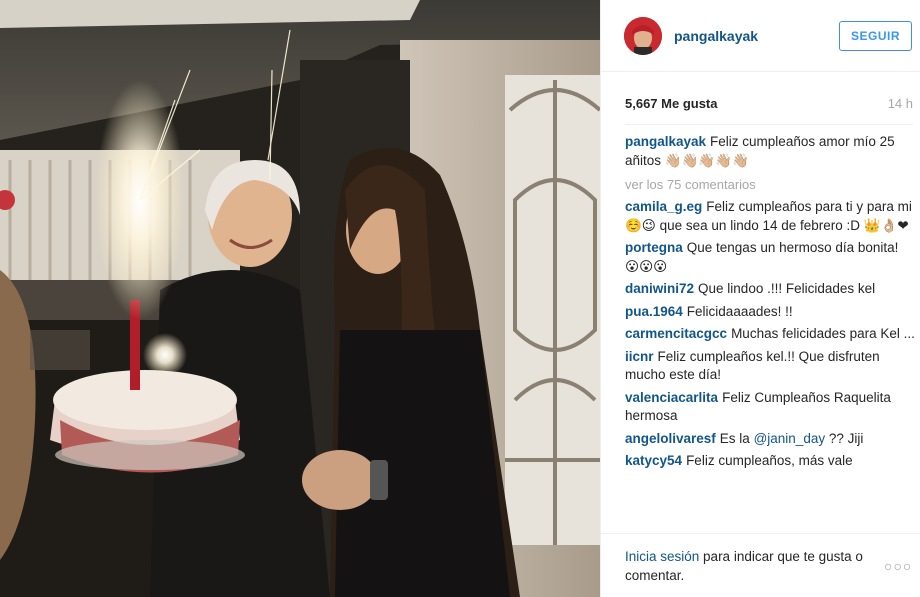 The height and width of the screenshot is (597, 920). I want to click on comment-text-after: ?? Jiji, so click(846, 438).